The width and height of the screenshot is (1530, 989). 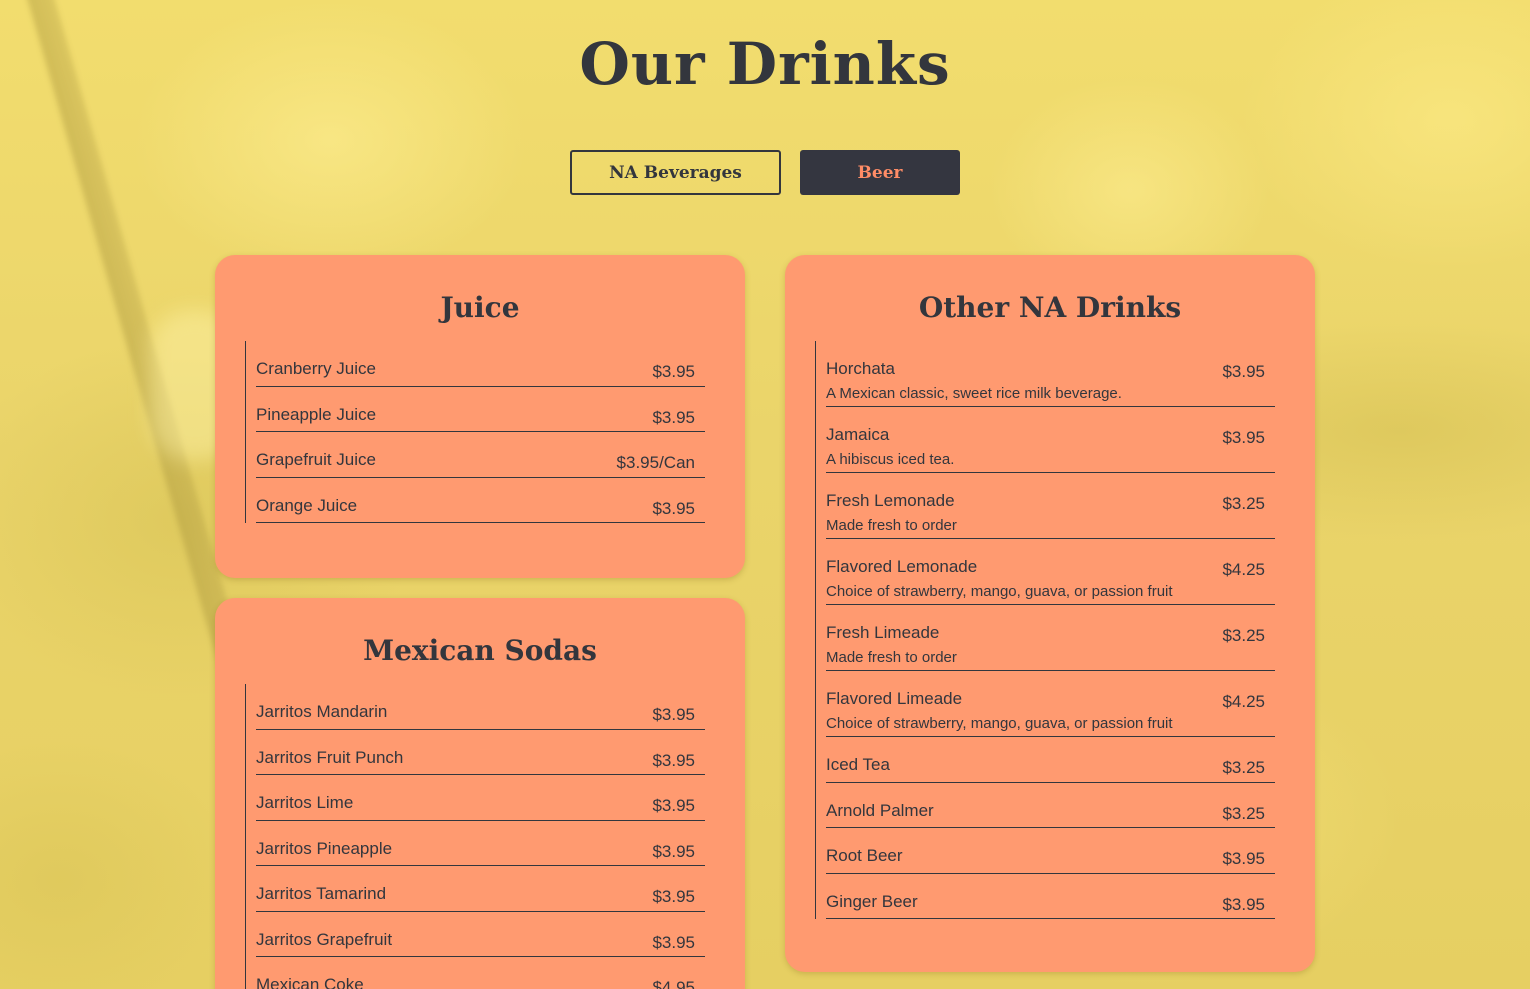 What do you see at coordinates (322, 711) in the screenshot?
I see `item-name: Jarritos Mandarin` at bounding box center [322, 711].